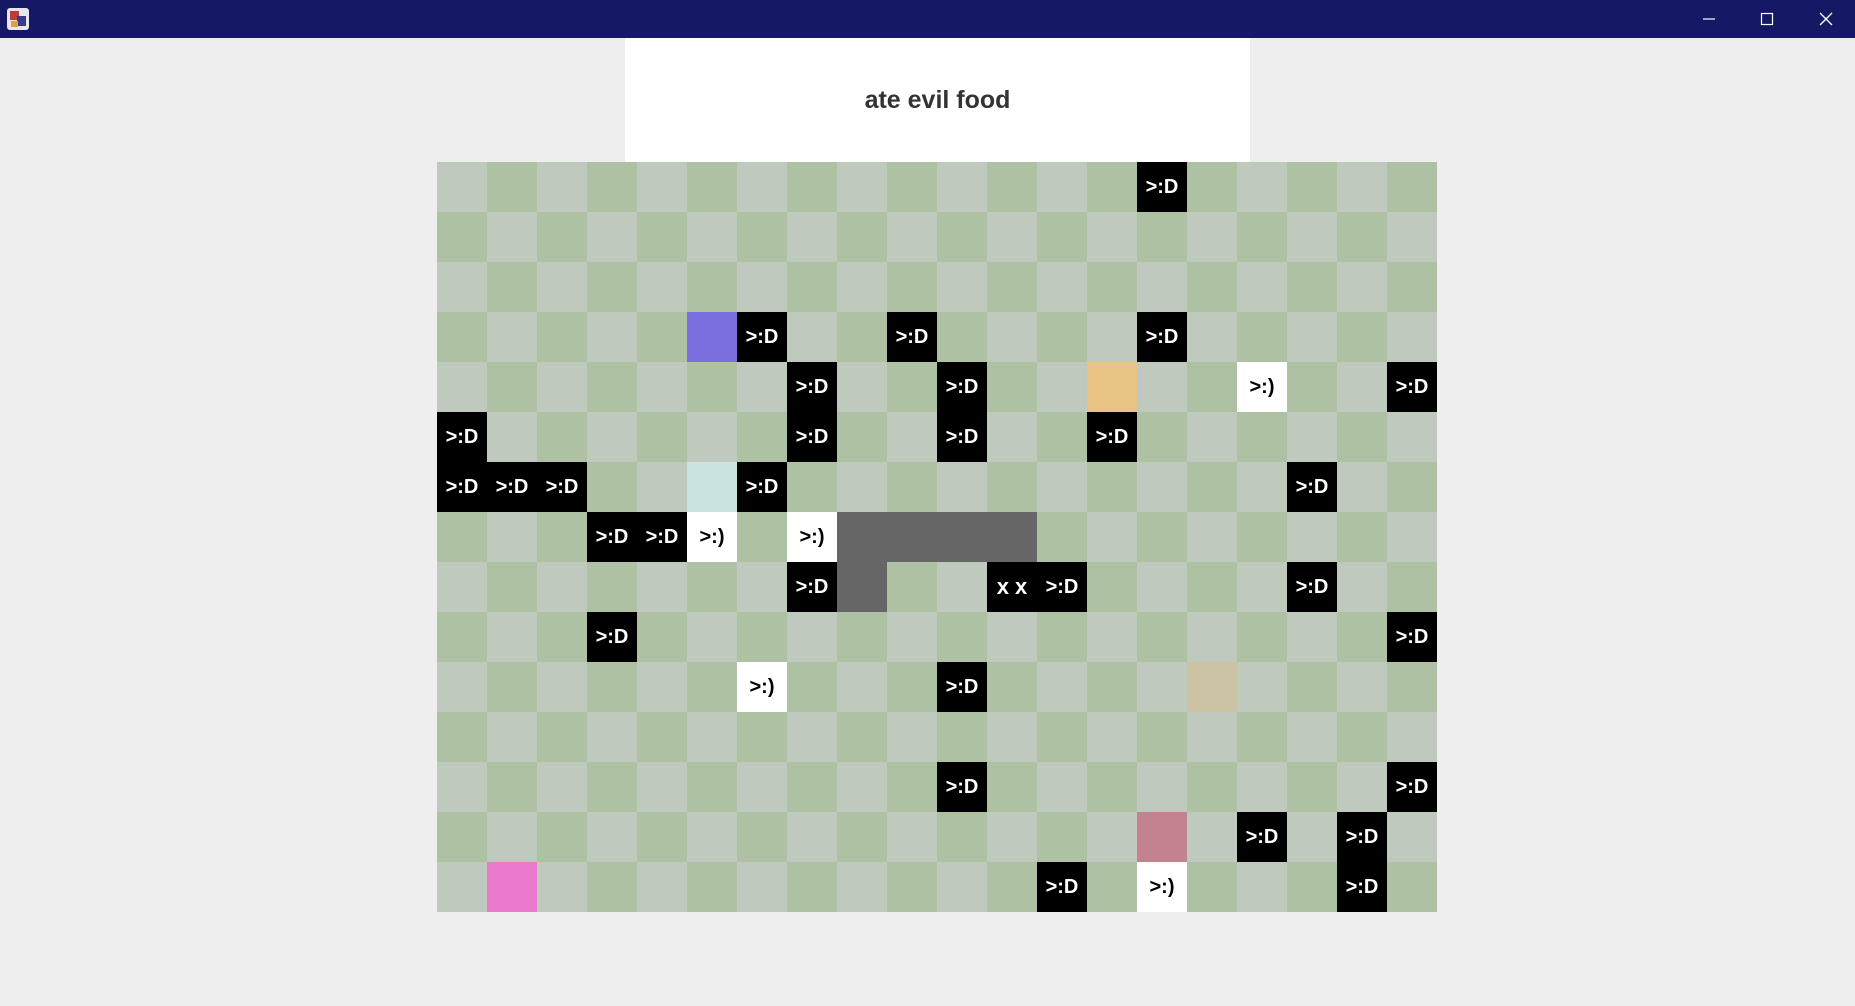 The image size is (1855, 1006). Describe the element at coordinates (937, 99) in the screenshot. I see `status-message: ate evil food` at that location.